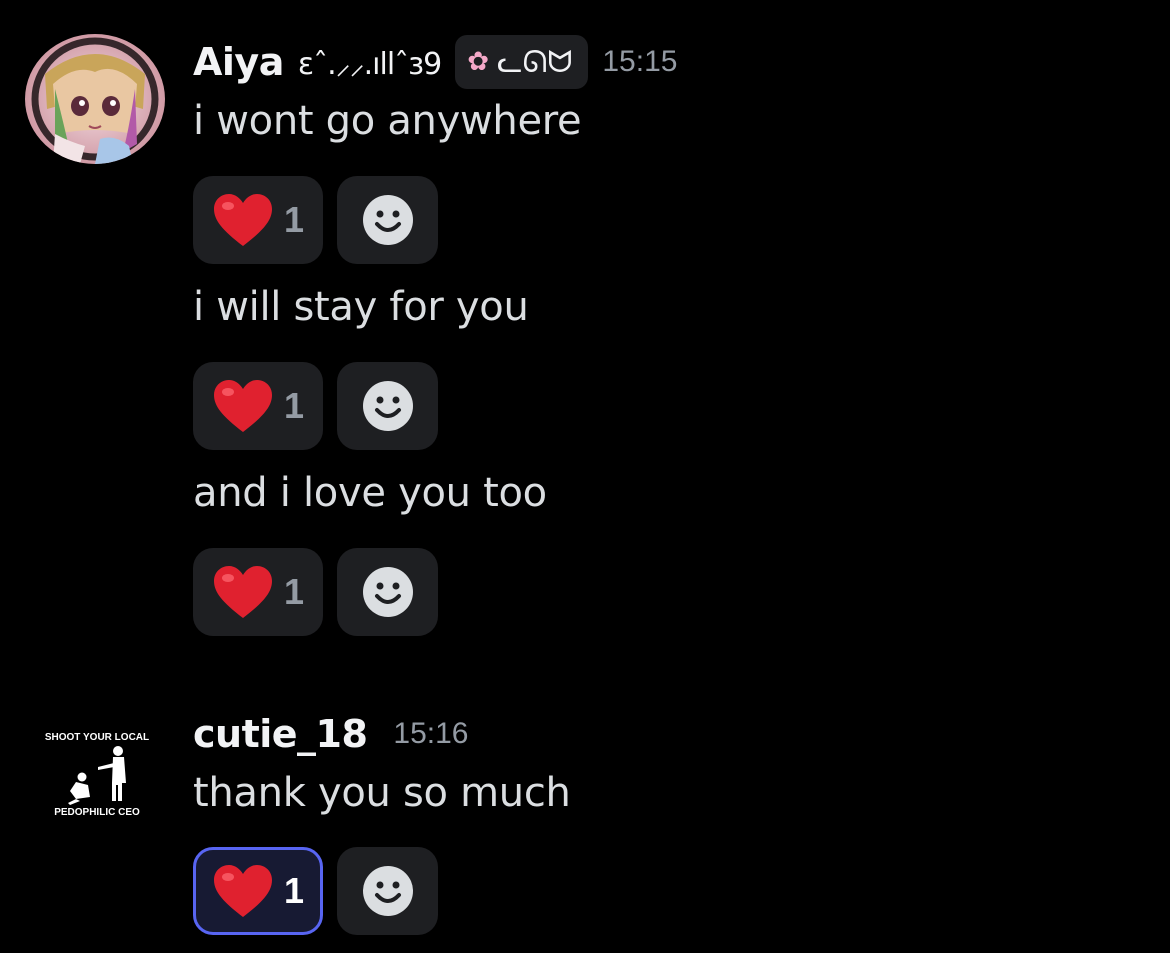 The image size is (1170, 953). Describe the element at coordinates (280, 734) in the screenshot. I see `author-name: cutie_18` at that location.